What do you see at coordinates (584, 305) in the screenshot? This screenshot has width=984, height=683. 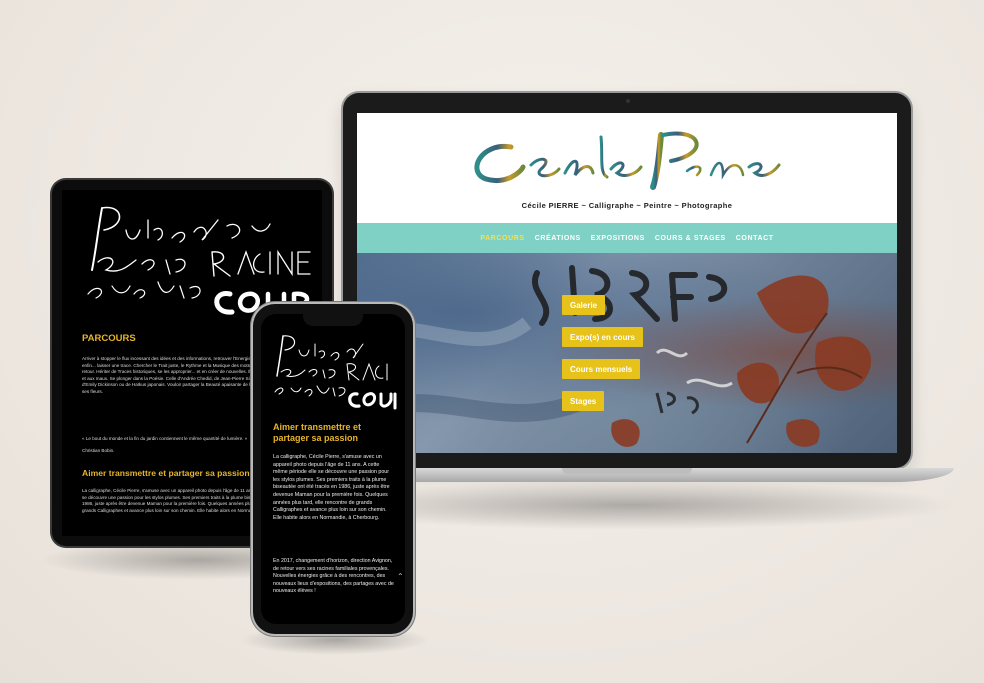 I see `galerie-button: Galerie` at bounding box center [584, 305].